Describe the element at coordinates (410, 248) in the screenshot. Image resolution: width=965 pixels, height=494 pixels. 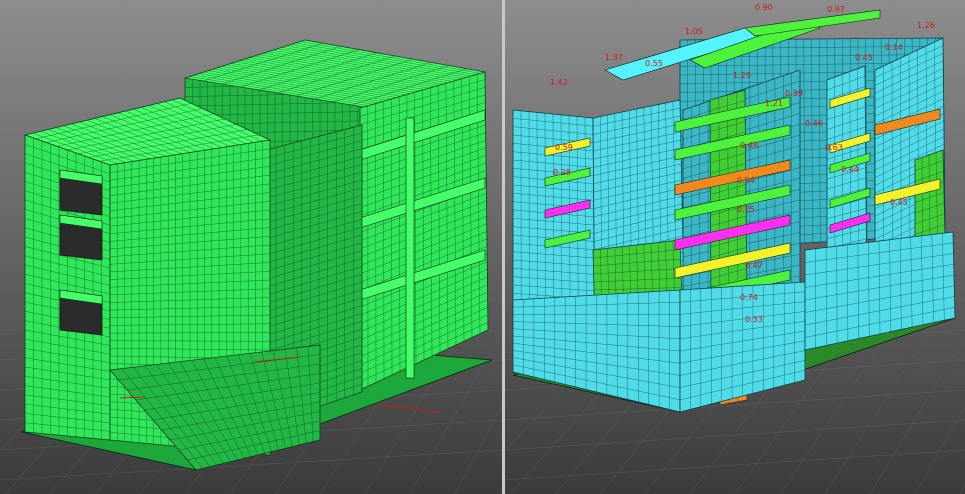
I see `column` at that location.